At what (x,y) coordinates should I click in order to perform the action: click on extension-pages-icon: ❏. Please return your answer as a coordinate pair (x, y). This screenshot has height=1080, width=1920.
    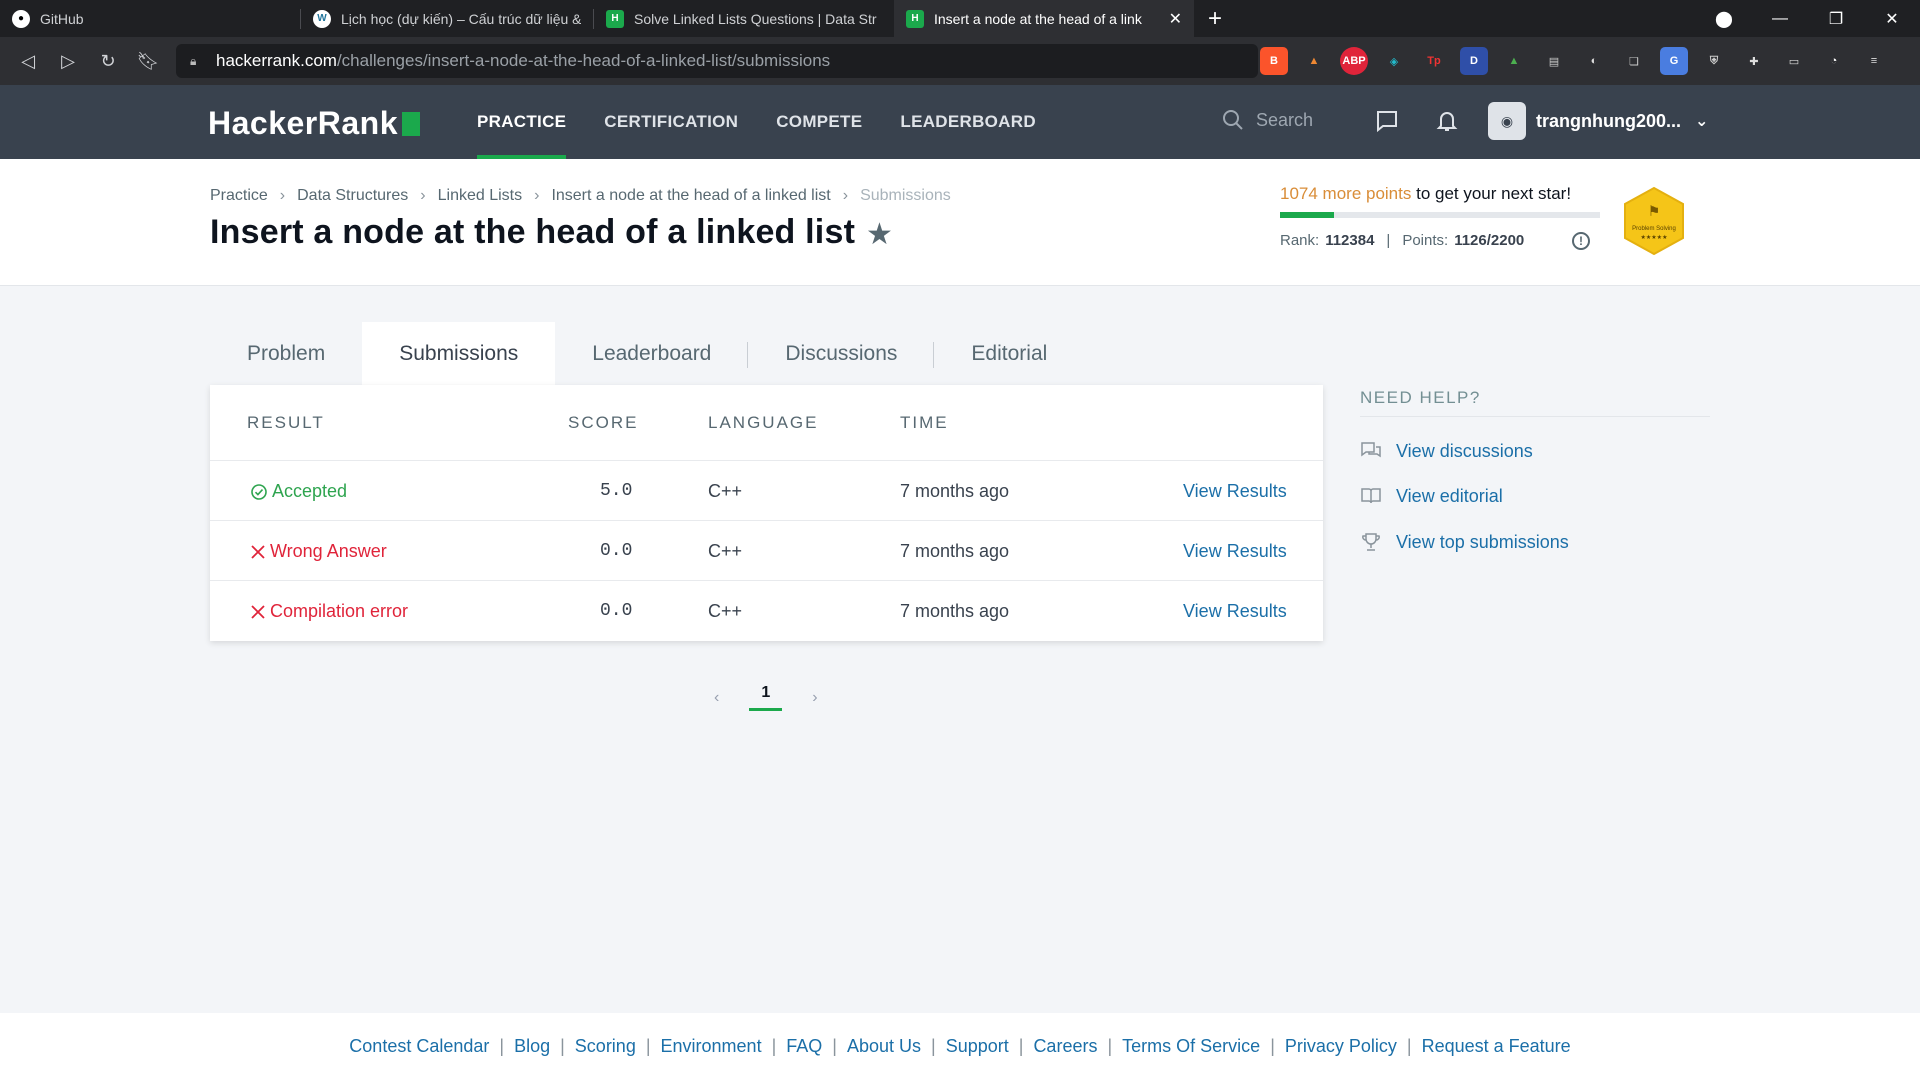
    Looking at the image, I should click on (1634, 61).